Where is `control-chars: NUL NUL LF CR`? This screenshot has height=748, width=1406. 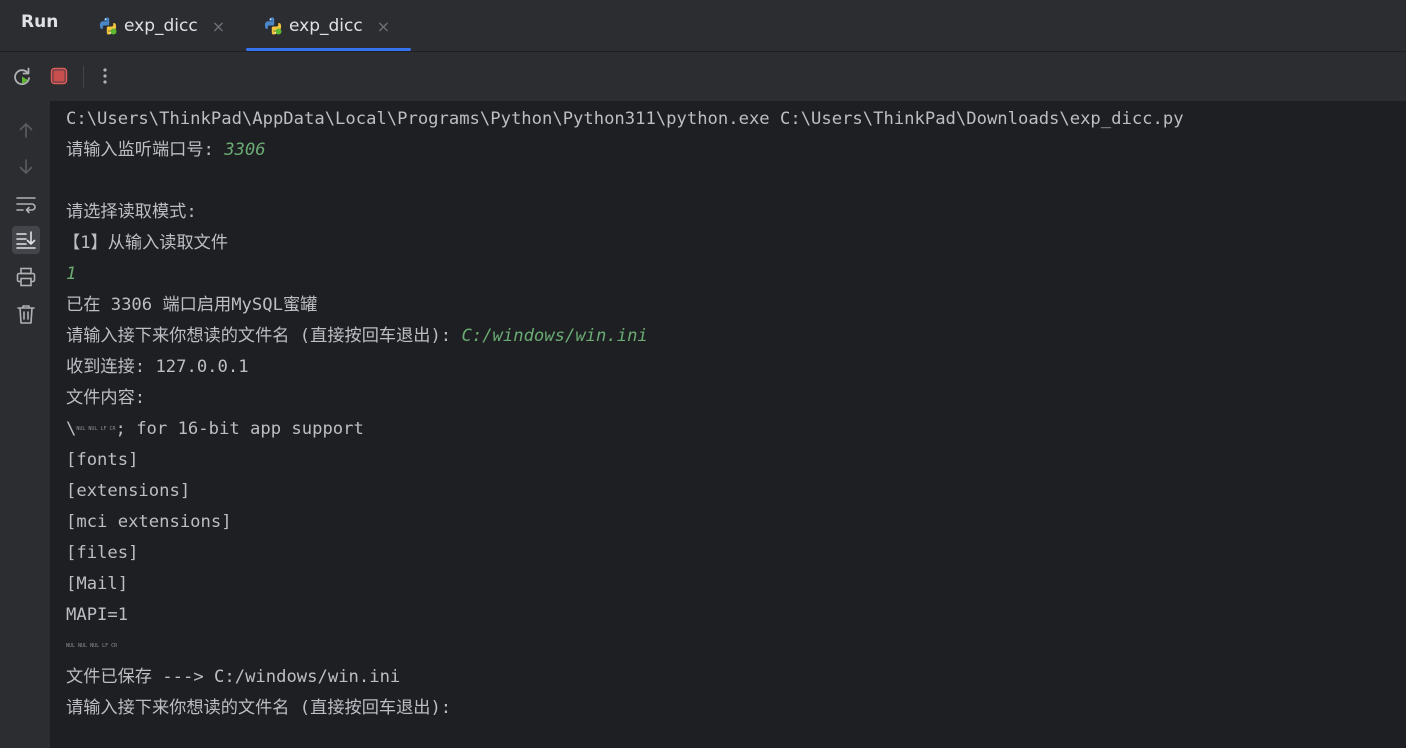 control-chars: NUL NUL LF CR is located at coordinates (96, 429).